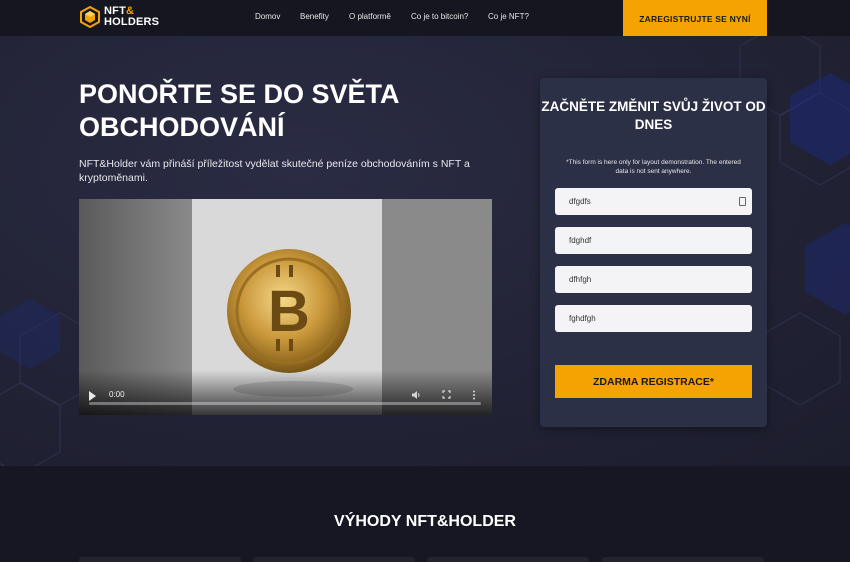 The height and width of the screenshot is (562, 850). Describe the element at coordinates (474, 396) in the screenshot. I see `more-vertical-icon` at that location.